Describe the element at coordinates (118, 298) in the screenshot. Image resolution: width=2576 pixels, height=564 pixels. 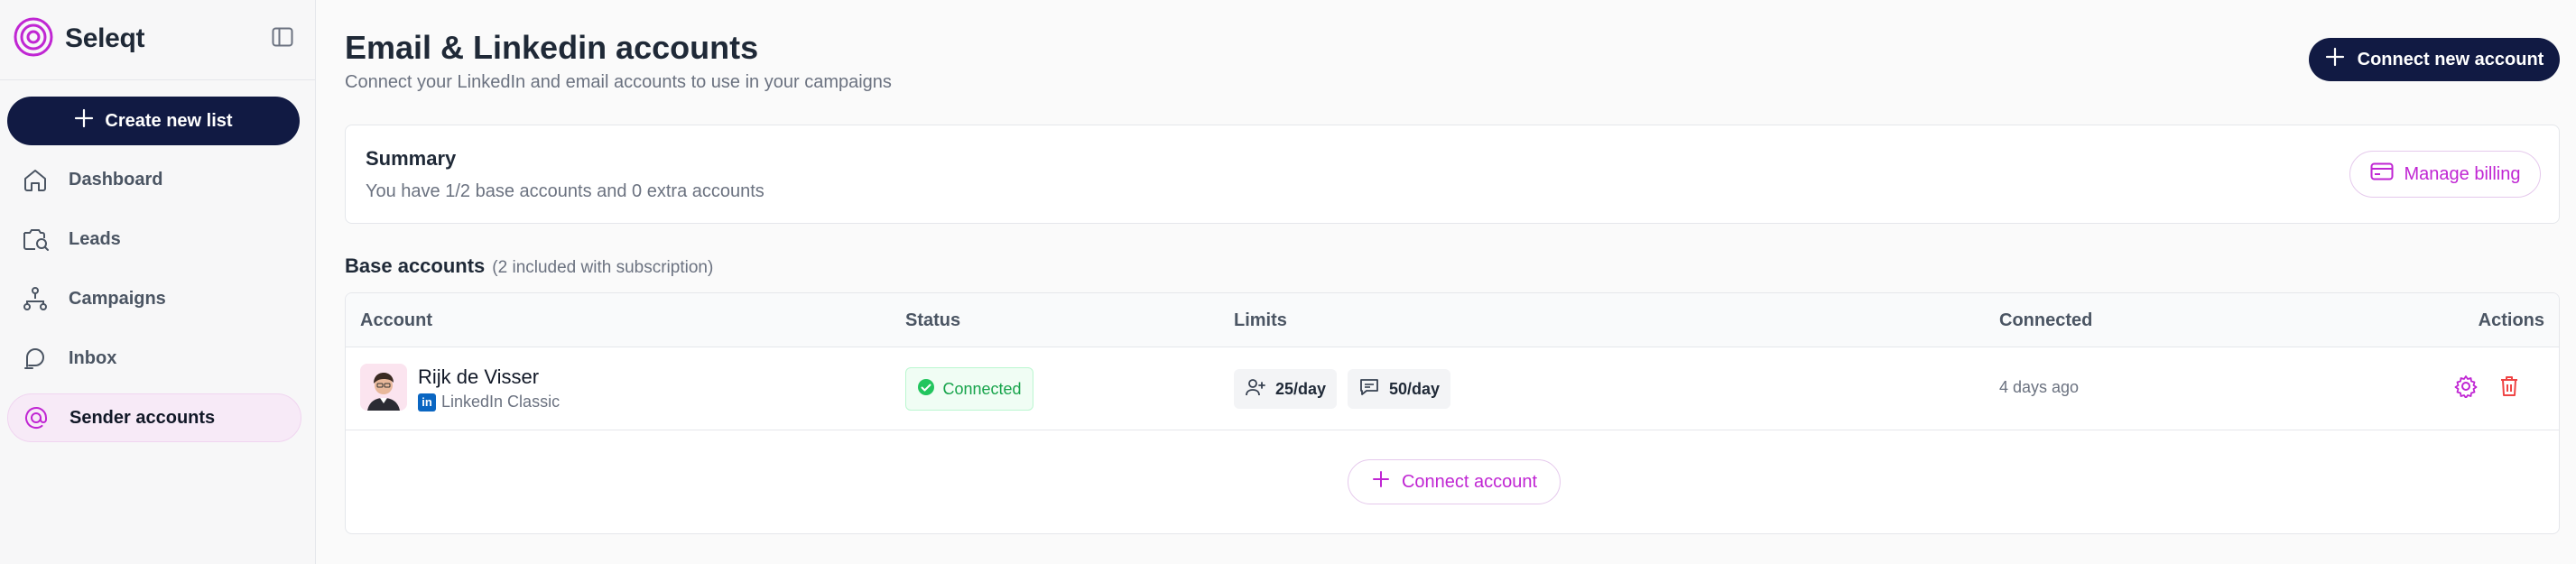
I see `sidebar-item-label: Campaigns` at that location.